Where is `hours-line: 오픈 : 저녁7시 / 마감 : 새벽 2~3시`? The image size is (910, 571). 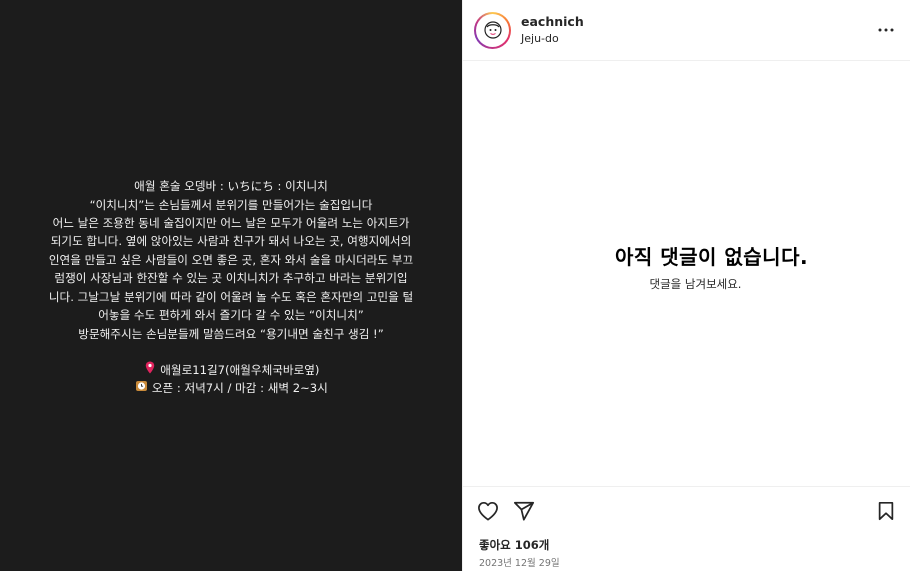 hours-line: 오픈 : 저녁7시 / 마감 : 새벽 2~3시 is located at coordinates (231, 388).